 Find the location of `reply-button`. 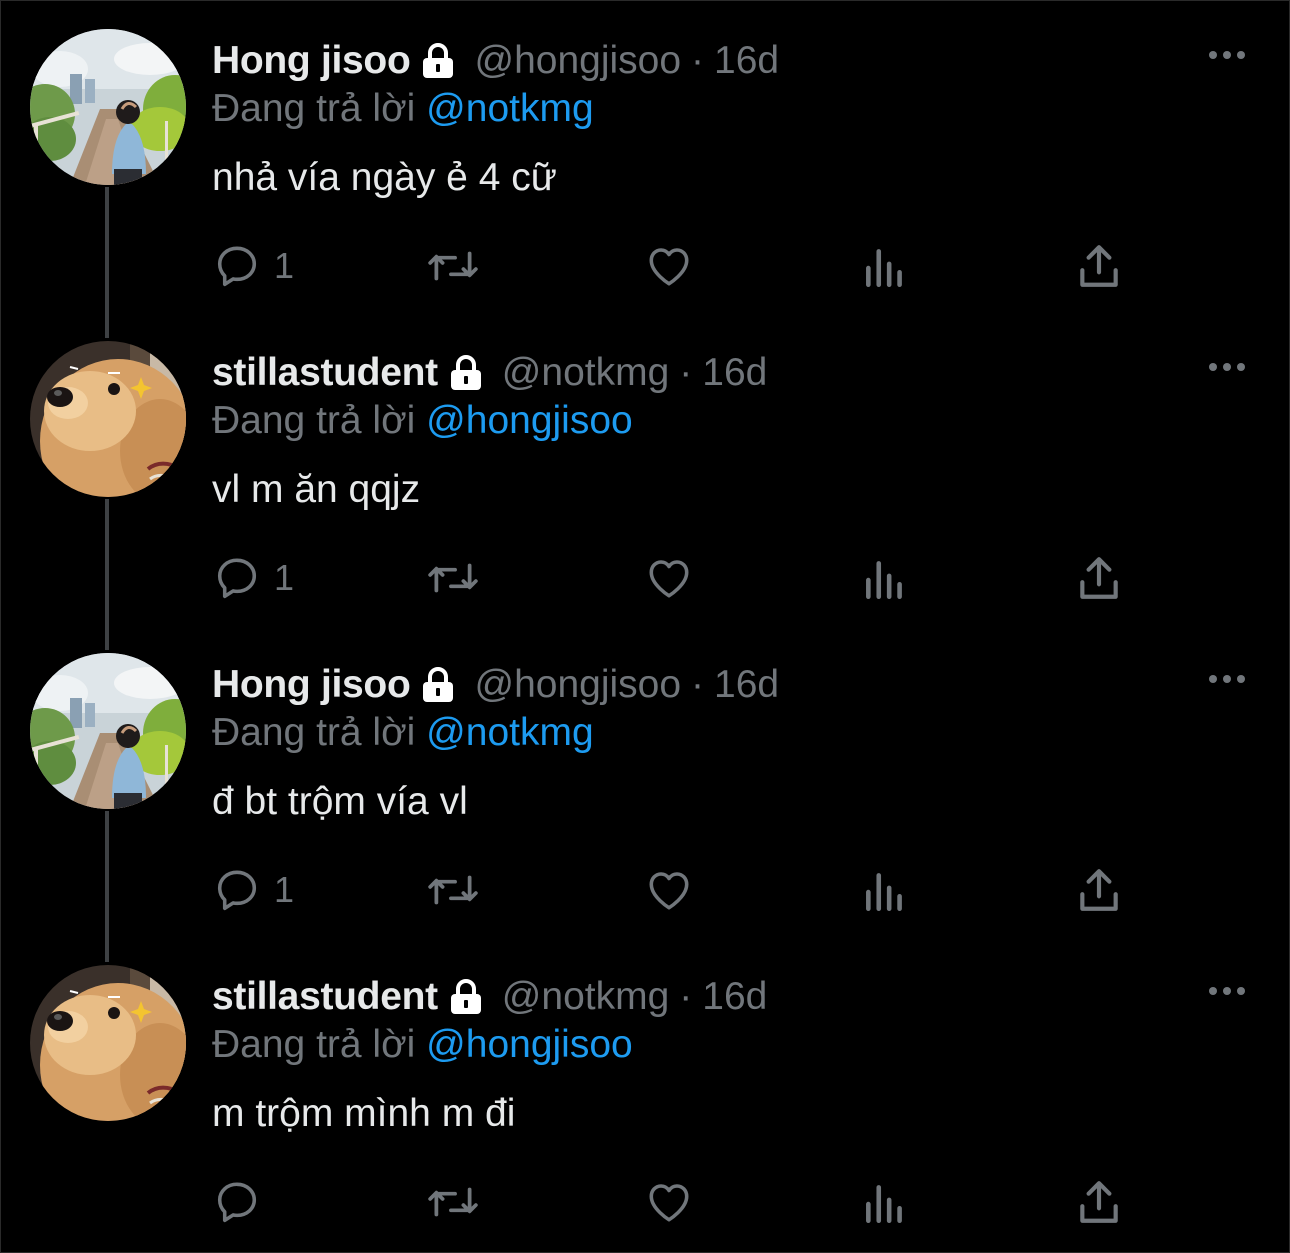

reply-button is located at coordinates (243, 1202).